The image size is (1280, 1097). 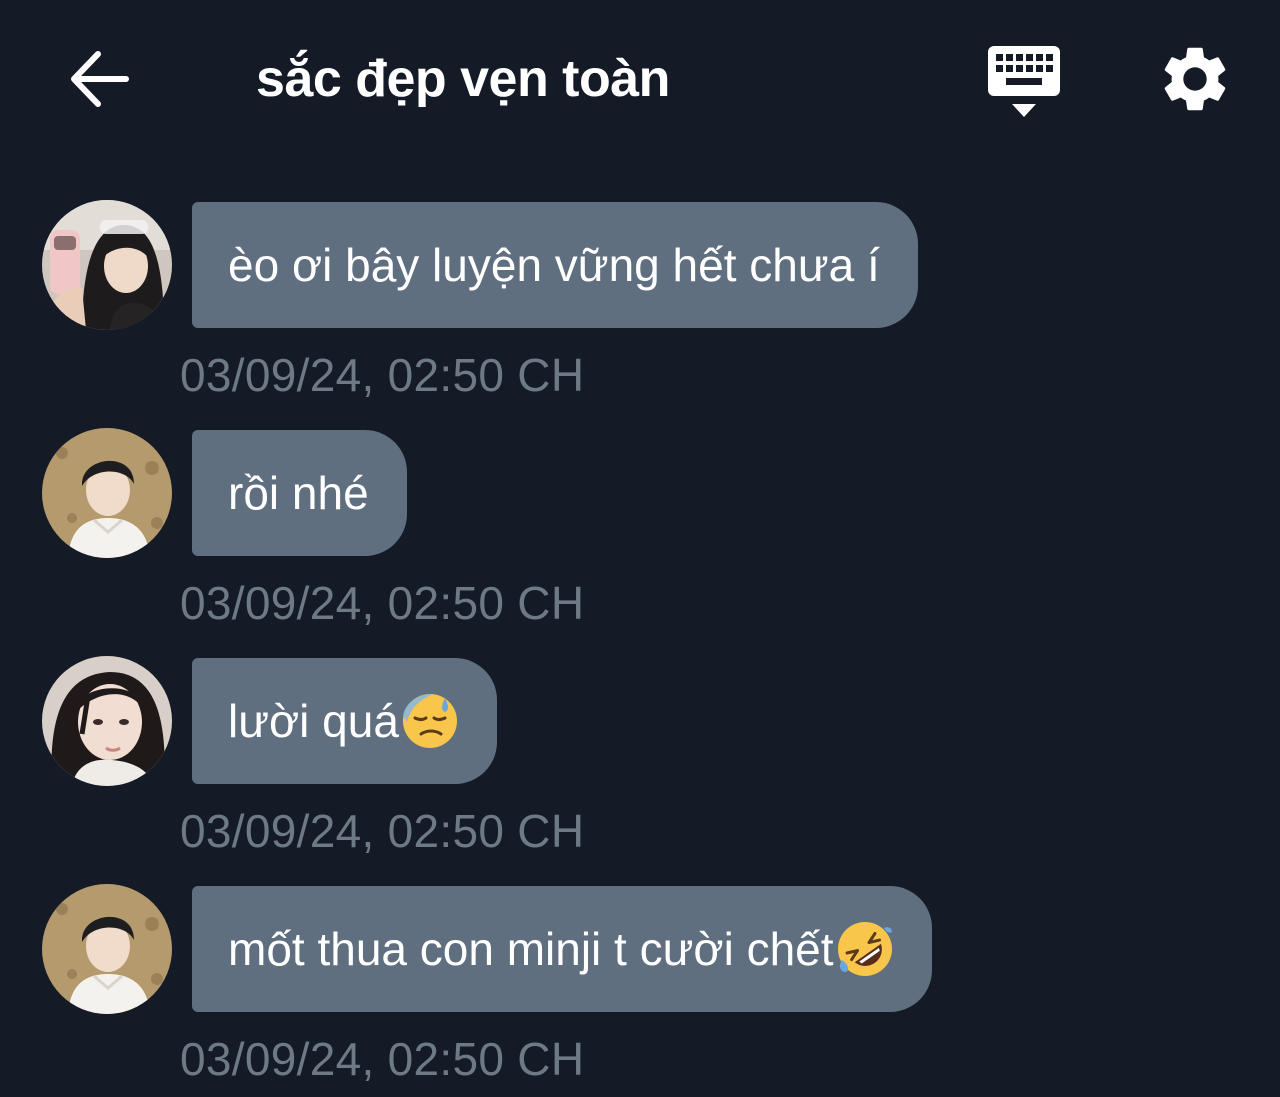 I want to click on chat-title: sắc đẹp vẹn toàn, so click(x=463, y=79).